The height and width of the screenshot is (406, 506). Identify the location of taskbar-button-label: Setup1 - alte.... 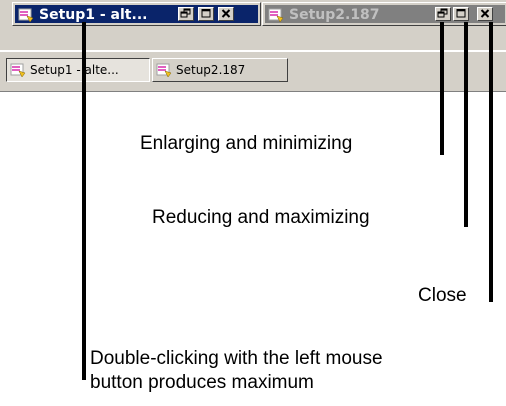
(74, 70).